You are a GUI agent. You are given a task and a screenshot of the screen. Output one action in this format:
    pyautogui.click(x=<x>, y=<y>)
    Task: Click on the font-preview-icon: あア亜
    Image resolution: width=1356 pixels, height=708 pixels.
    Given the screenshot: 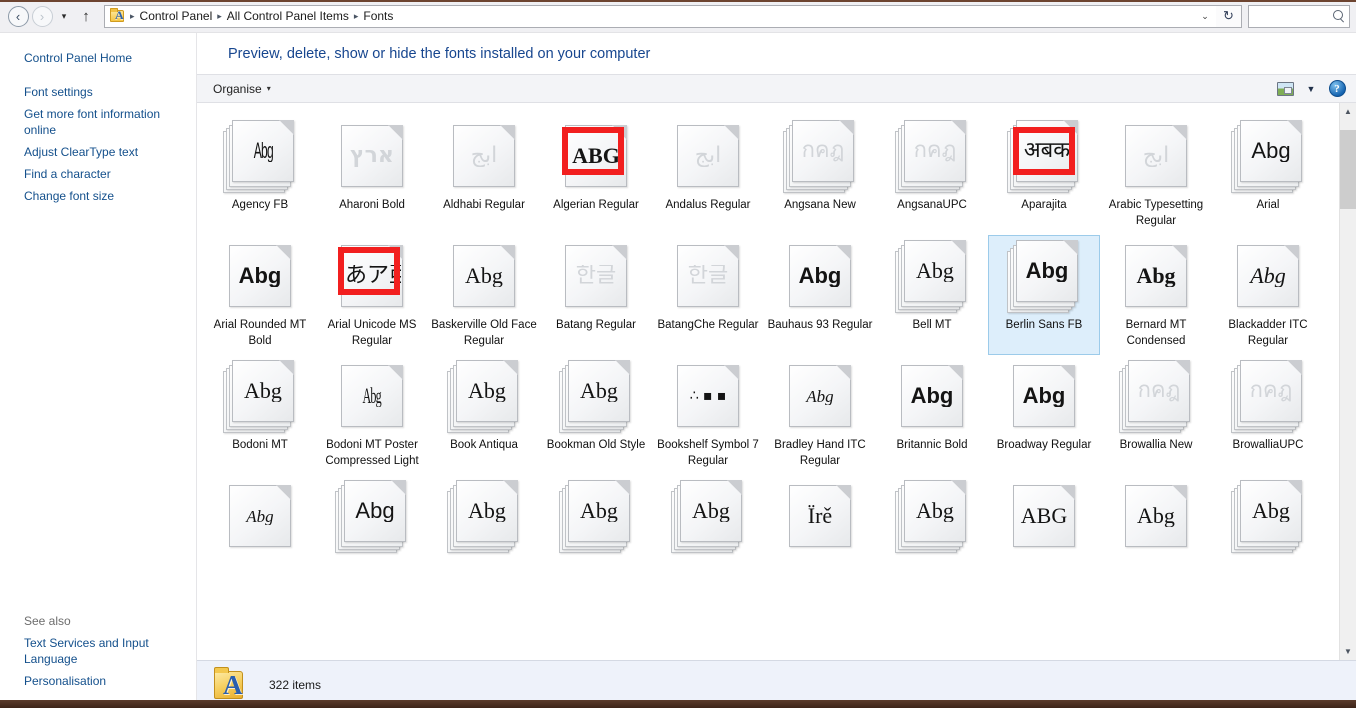 What is the action you would take?
    pyautogui.click(x=372, y=276)
    